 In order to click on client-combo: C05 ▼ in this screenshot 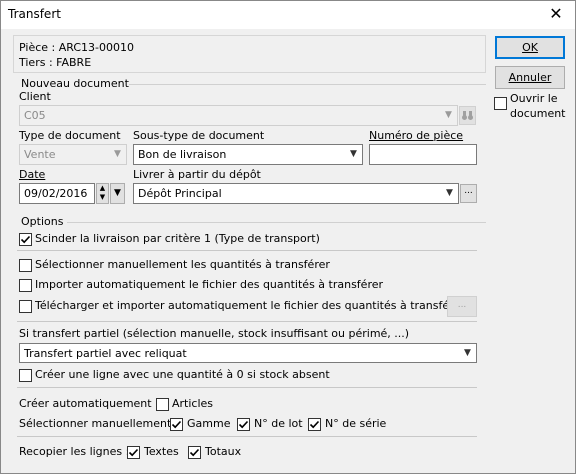, I will do `click(238, 115)`.